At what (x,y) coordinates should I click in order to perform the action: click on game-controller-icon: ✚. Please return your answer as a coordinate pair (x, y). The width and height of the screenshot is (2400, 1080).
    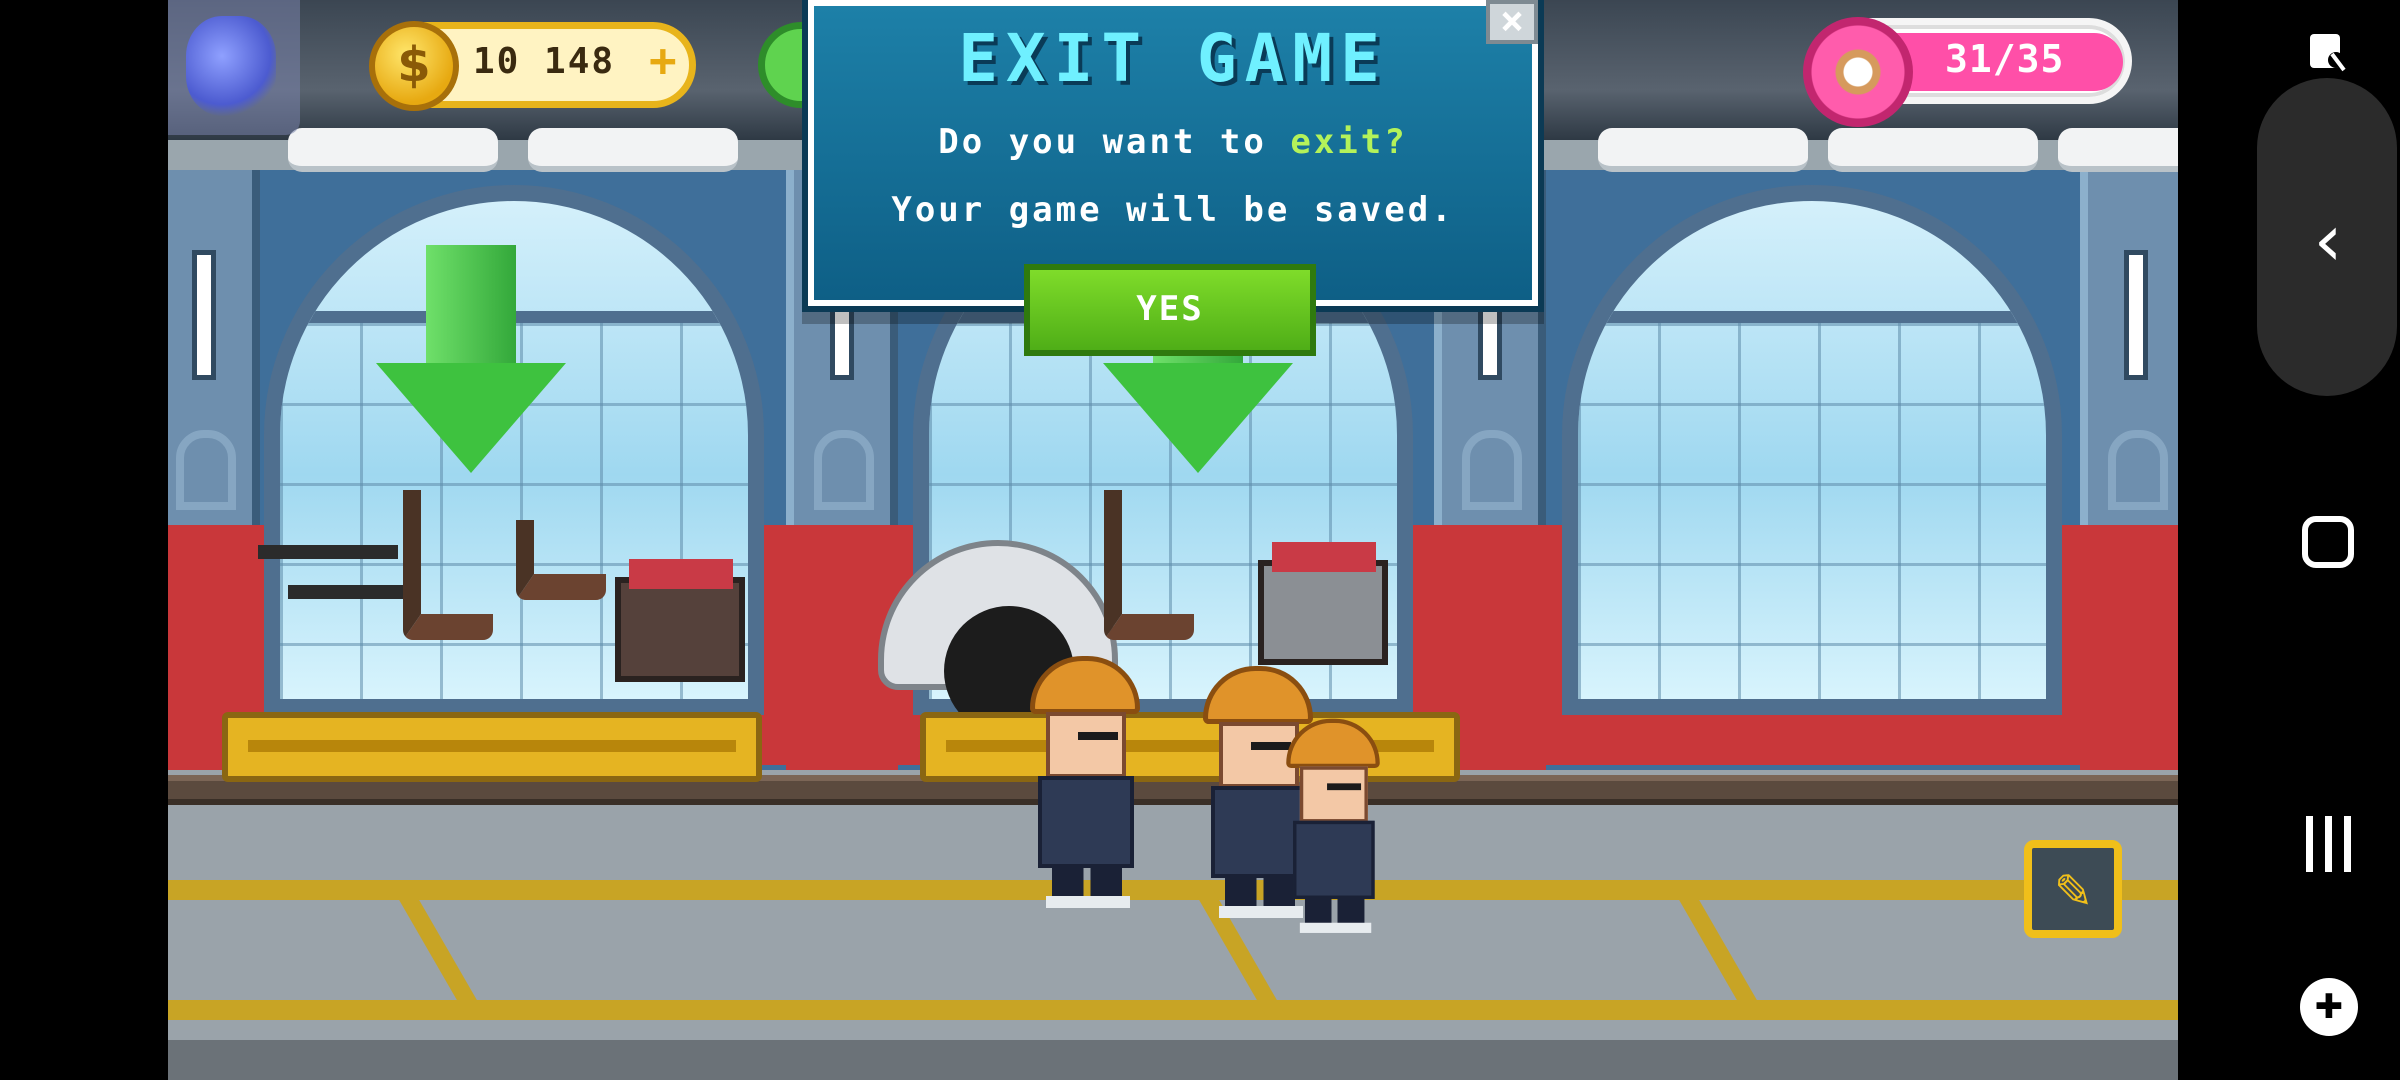
    Looking at the image, I should click on (2328, 1022).